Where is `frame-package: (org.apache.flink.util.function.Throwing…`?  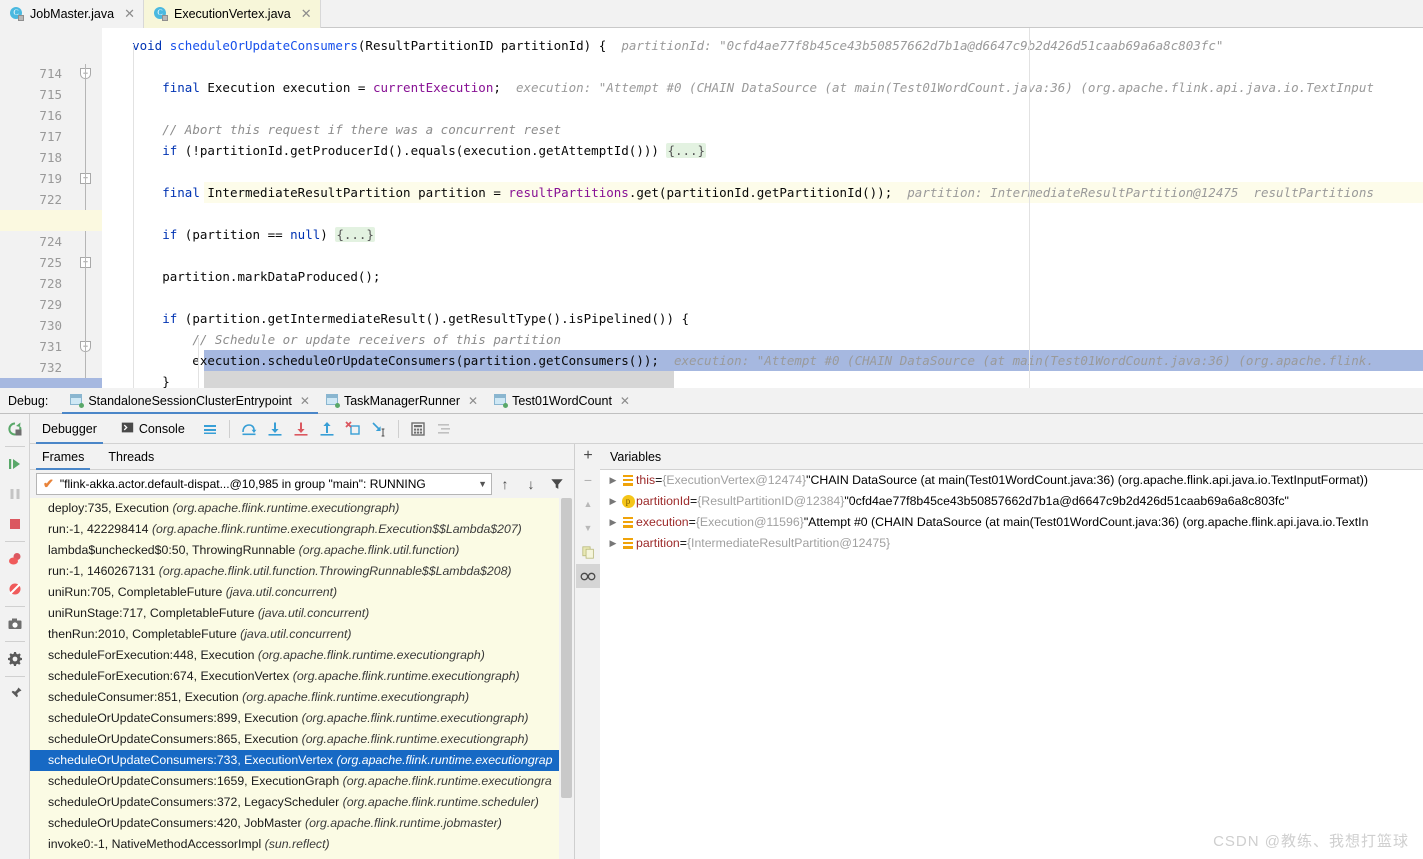 frame-package: (org.apache.flink.util.function.Throwing… is located at coordinates (335, 571).